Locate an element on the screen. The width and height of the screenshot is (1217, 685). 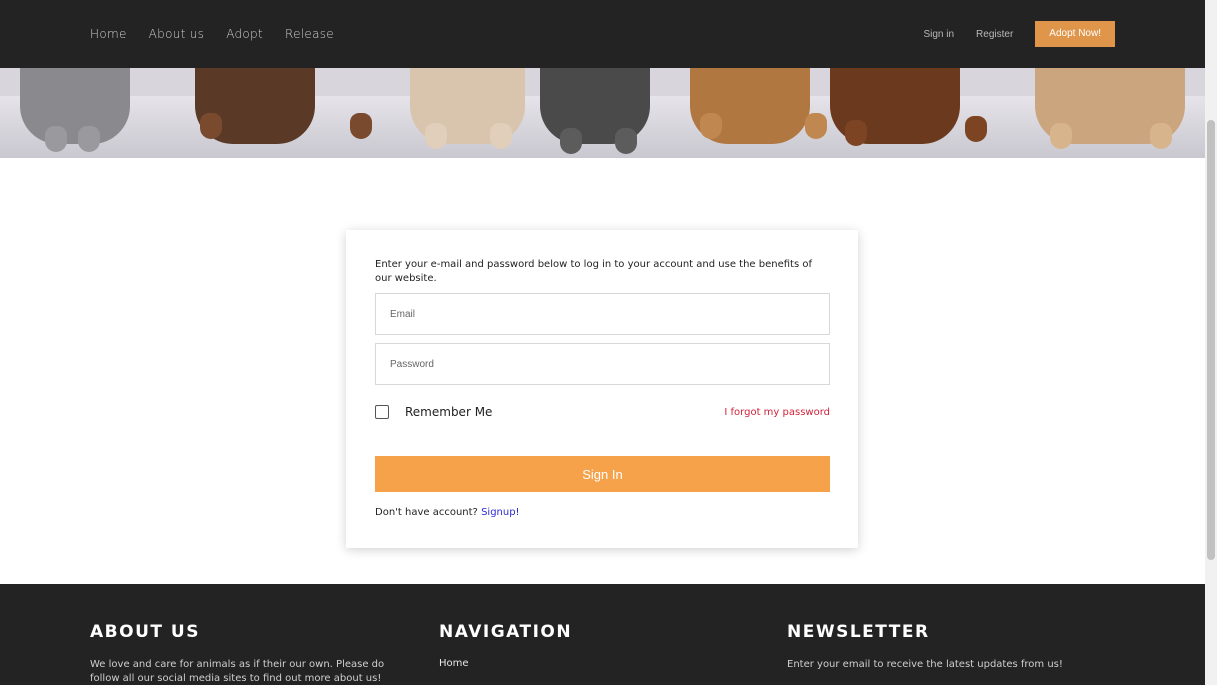
footer-newsletter-title: NEWSLETTER is located at coordinates (858, 632).